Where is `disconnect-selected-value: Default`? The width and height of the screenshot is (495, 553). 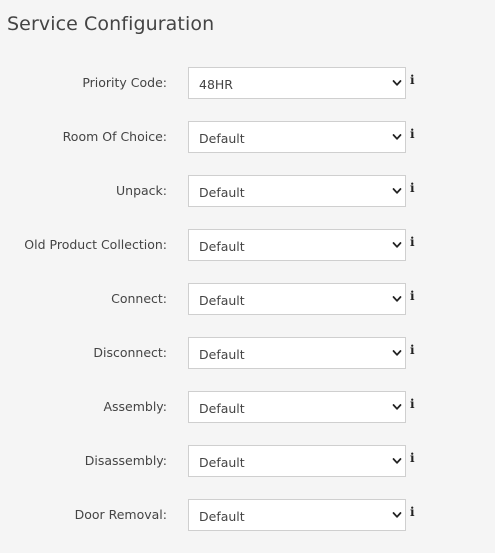 disconnect-selected-value: Default is located at coordinates (222, 354).